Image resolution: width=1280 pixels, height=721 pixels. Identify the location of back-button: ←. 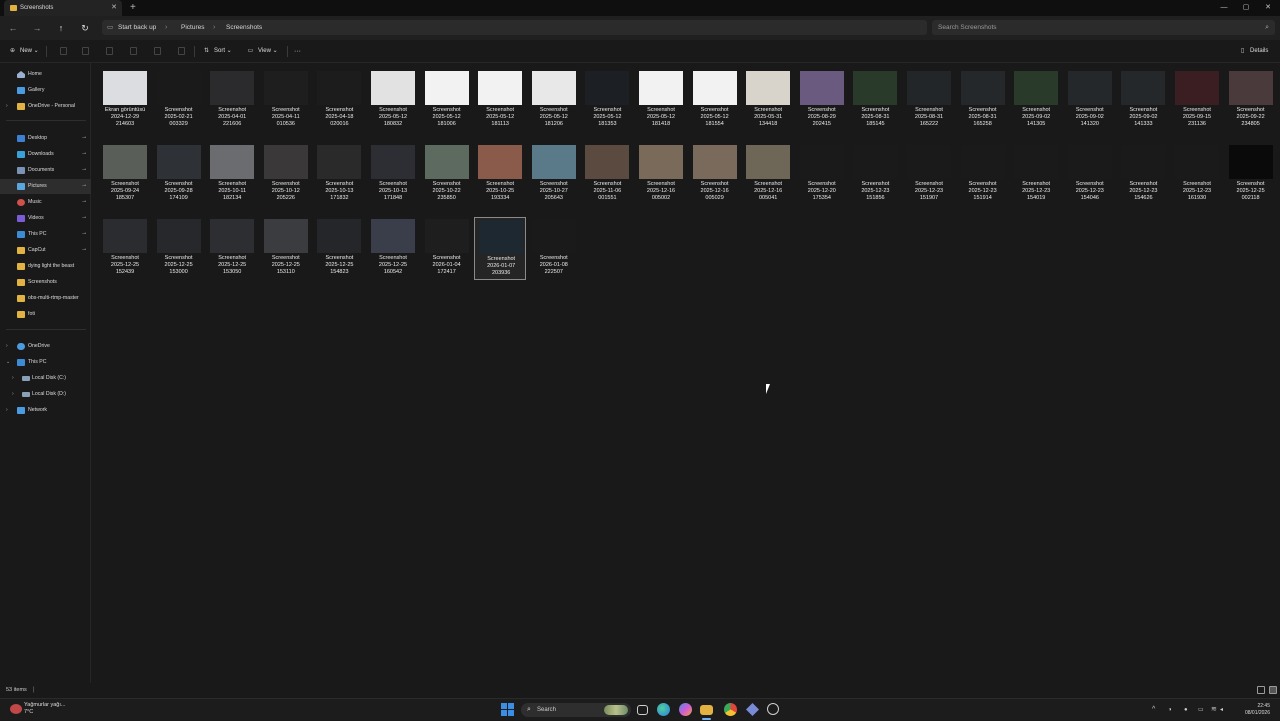
(13, 28).